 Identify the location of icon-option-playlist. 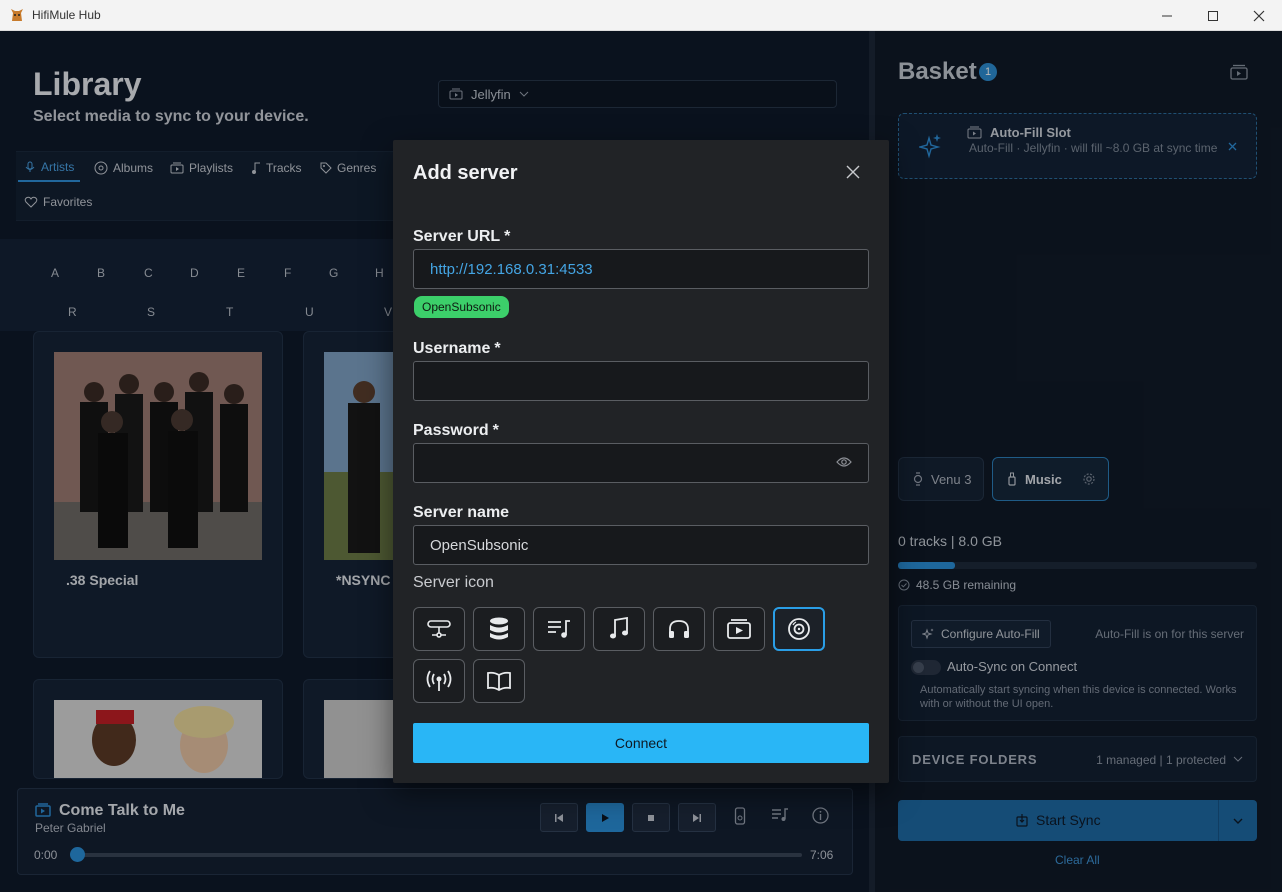
(559, 629).